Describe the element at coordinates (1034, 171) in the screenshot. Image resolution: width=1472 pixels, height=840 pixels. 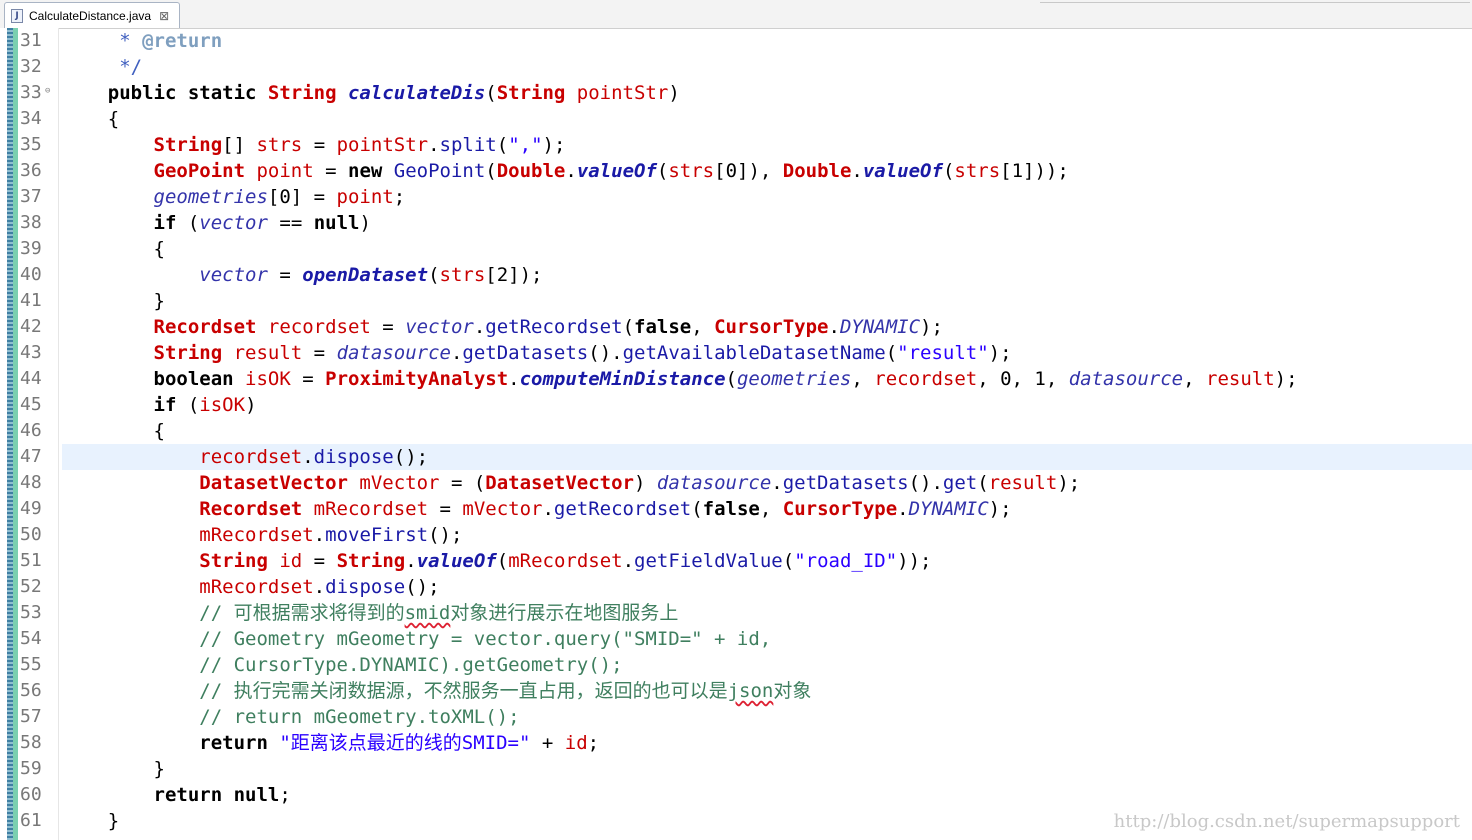
I see `code-token: [1]));` at that location.